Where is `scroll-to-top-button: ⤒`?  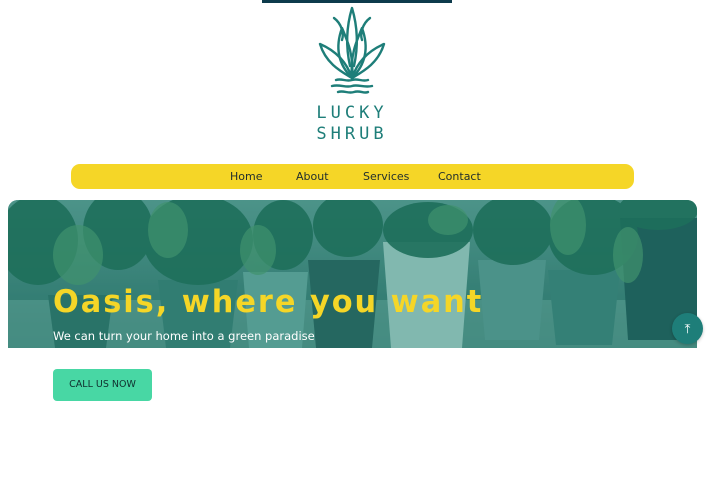
scroll-to-top-button: ⤒ is located at coordinates (687, 328).